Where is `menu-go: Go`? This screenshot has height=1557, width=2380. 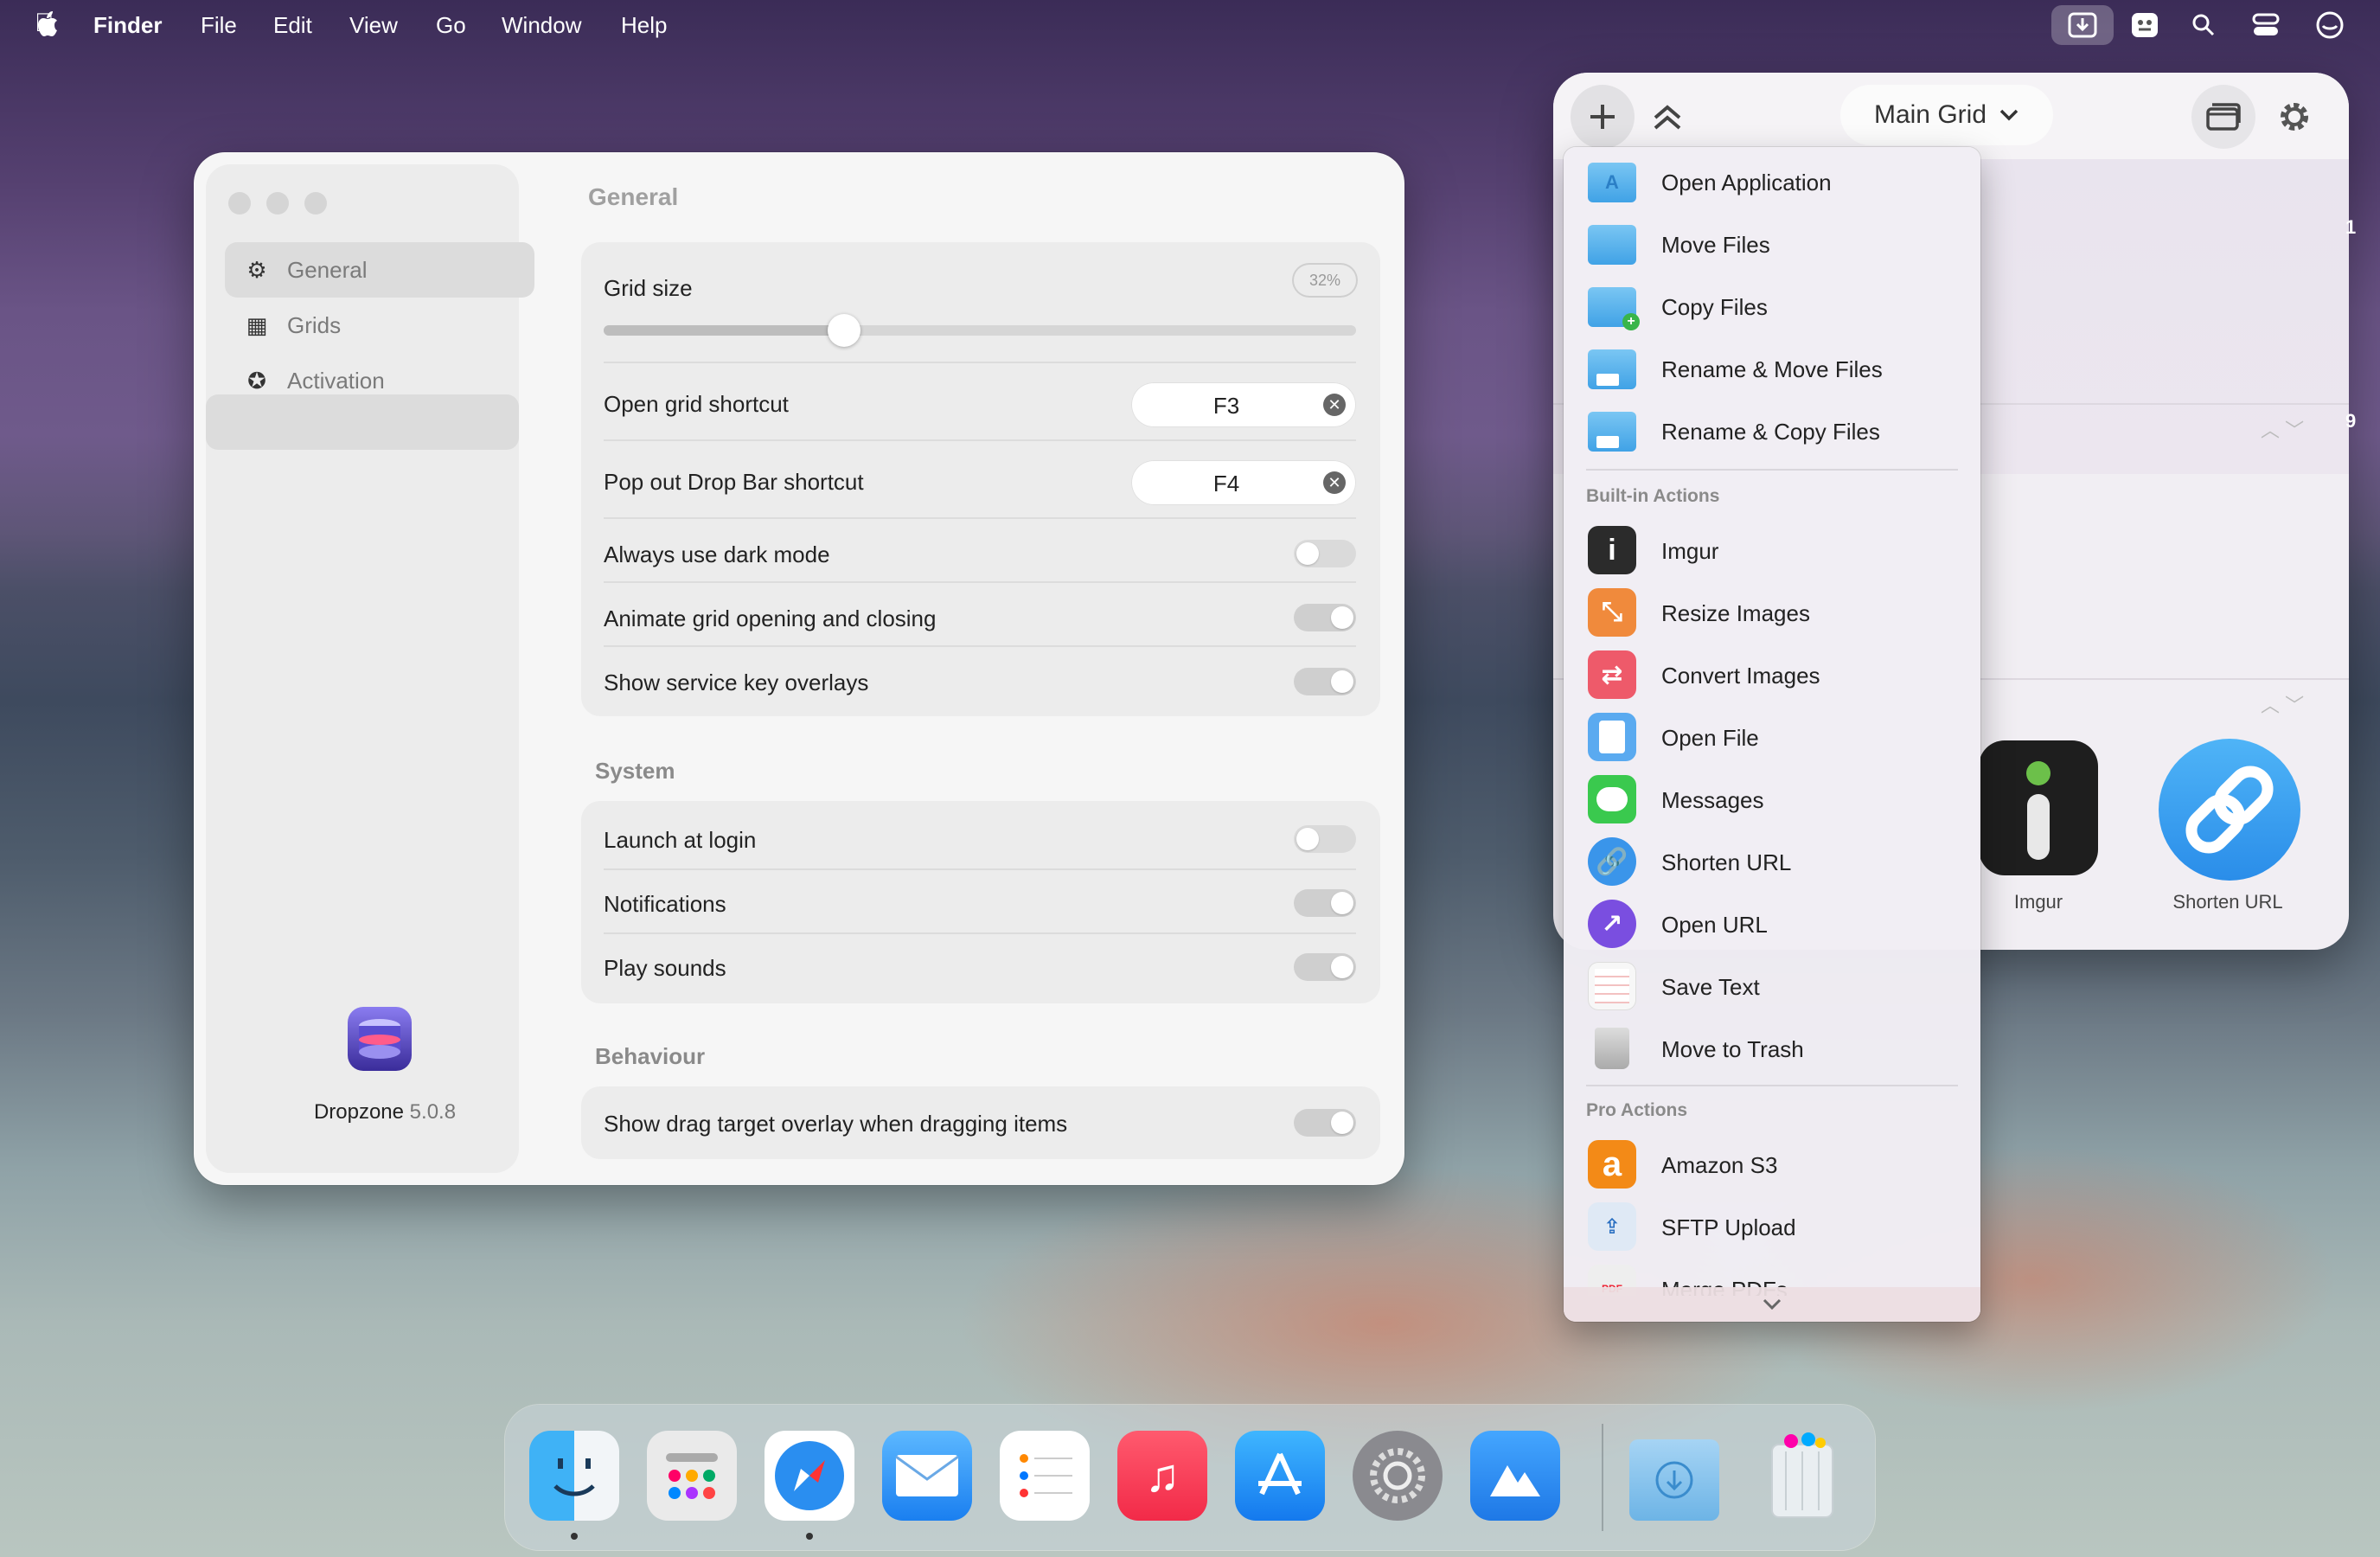
menu-go: Go is located at coordinates (451, 26).